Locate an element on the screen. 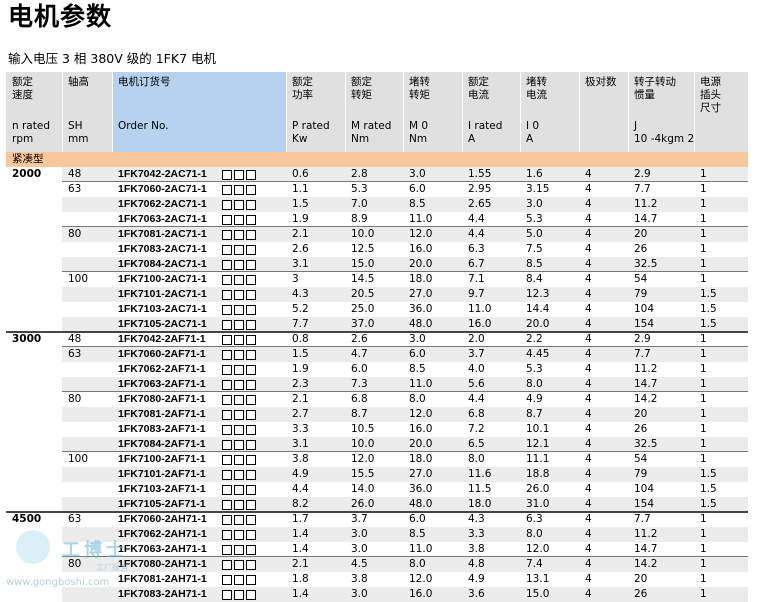  table-row: 80 1FK7080-2AF71-1 2.1 6.8 8.0 4.4 4.9 4 14.2 1 is located at coordinates (377, 399).